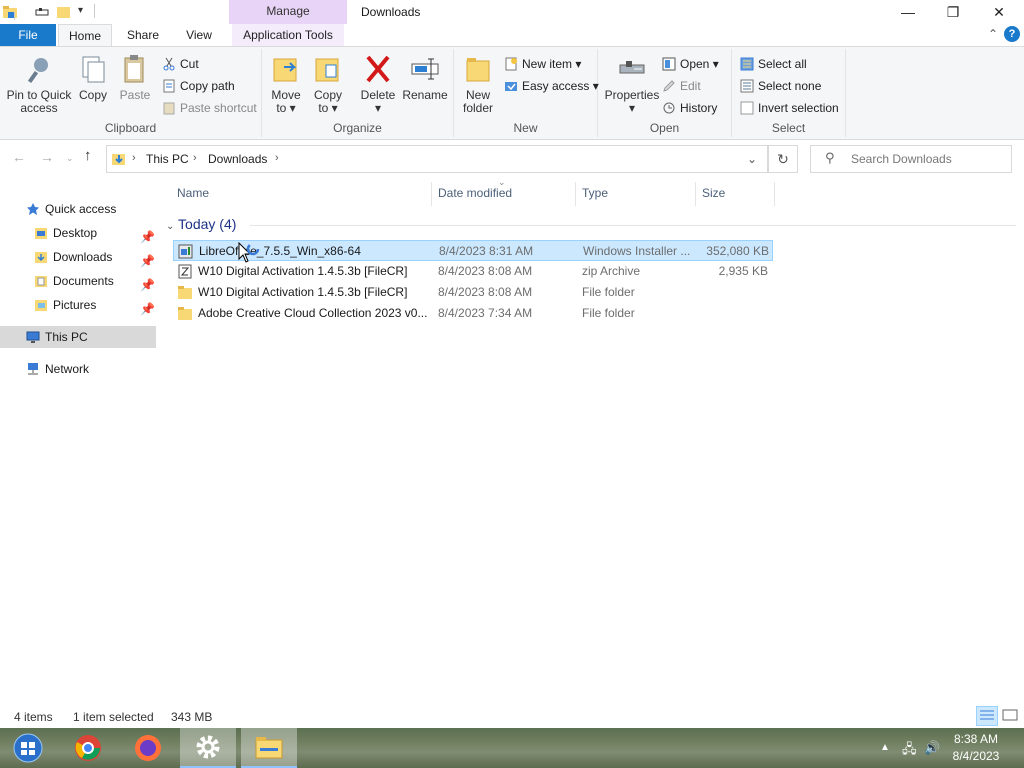 The image size is (1024, 768). Describe the element at coordinates (633, 225) in the screenshot. I see `group-divider` at that location.